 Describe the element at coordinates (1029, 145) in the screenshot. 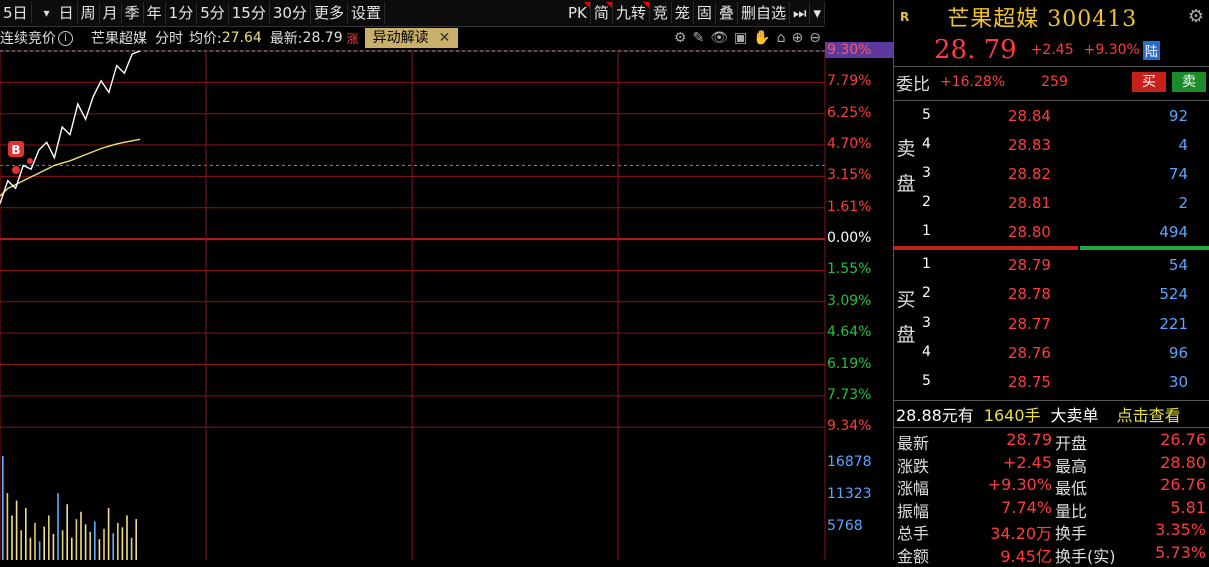

I see `ask-price: 28.83` at that location.